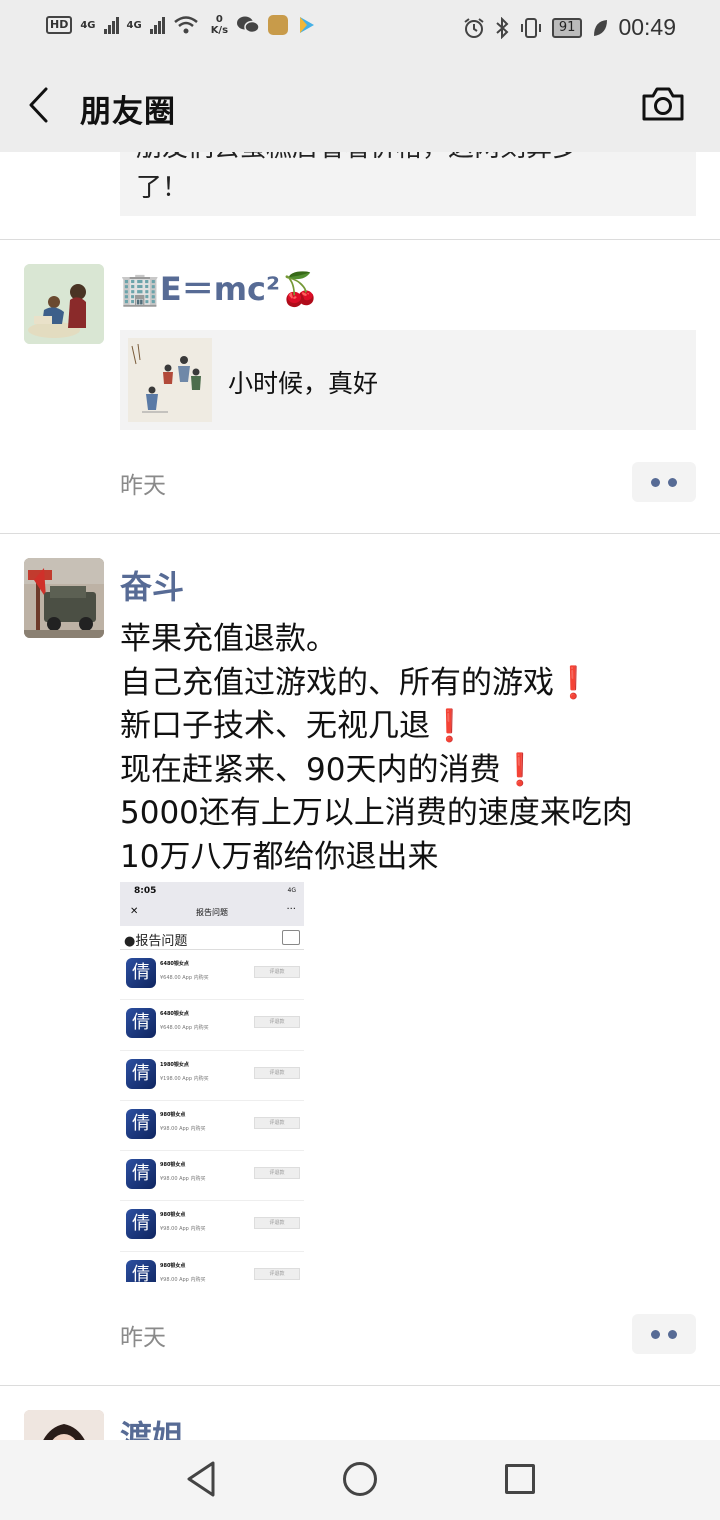  I want to click on camera-icon, so click(663, 104).